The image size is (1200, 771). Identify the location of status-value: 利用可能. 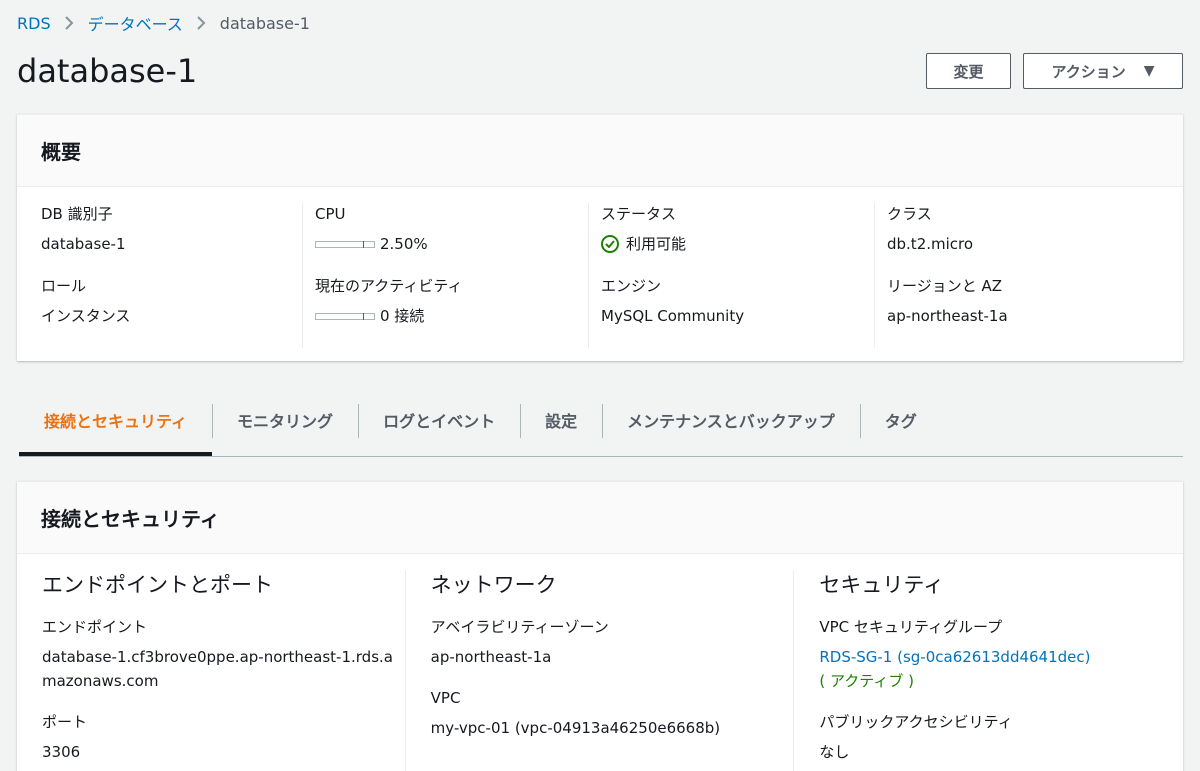
(656, 244).